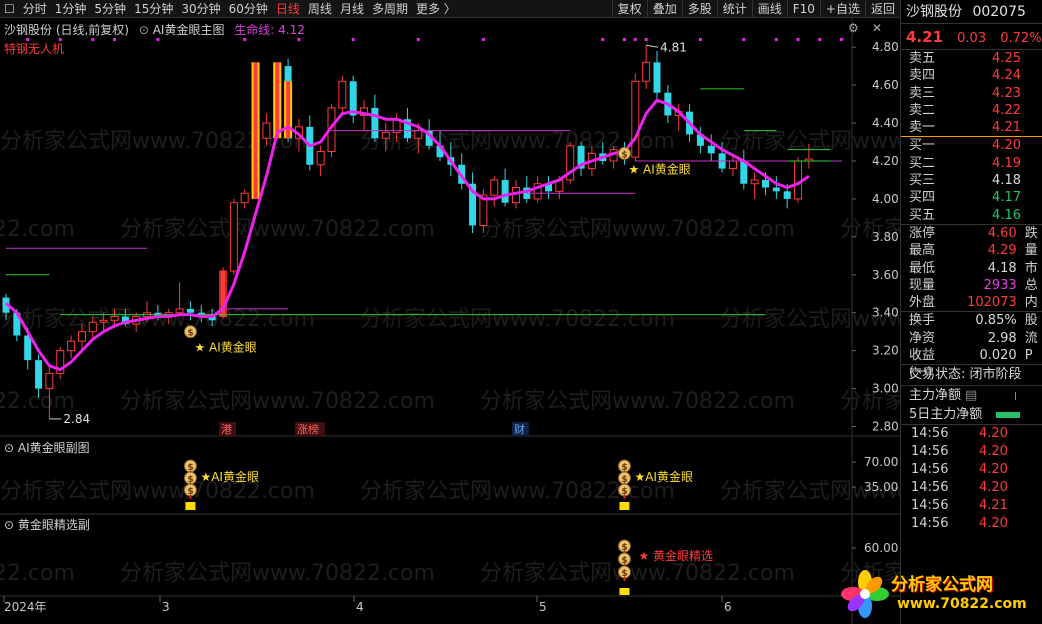 The width and height of the screenshot is (1042, 624). Describe the element at coordinates (1031, 303) in the screenshot. I see `stat-row-4-side: 内` at that location.